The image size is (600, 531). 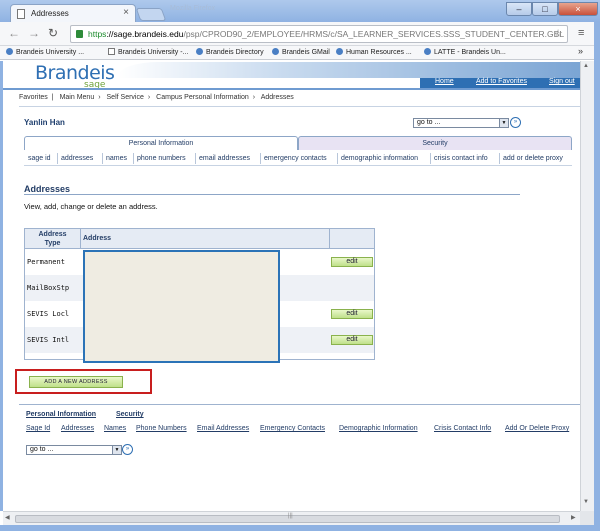 I want to click on breadcrumb-self-service: Self Service, so click(x=125, y=97).